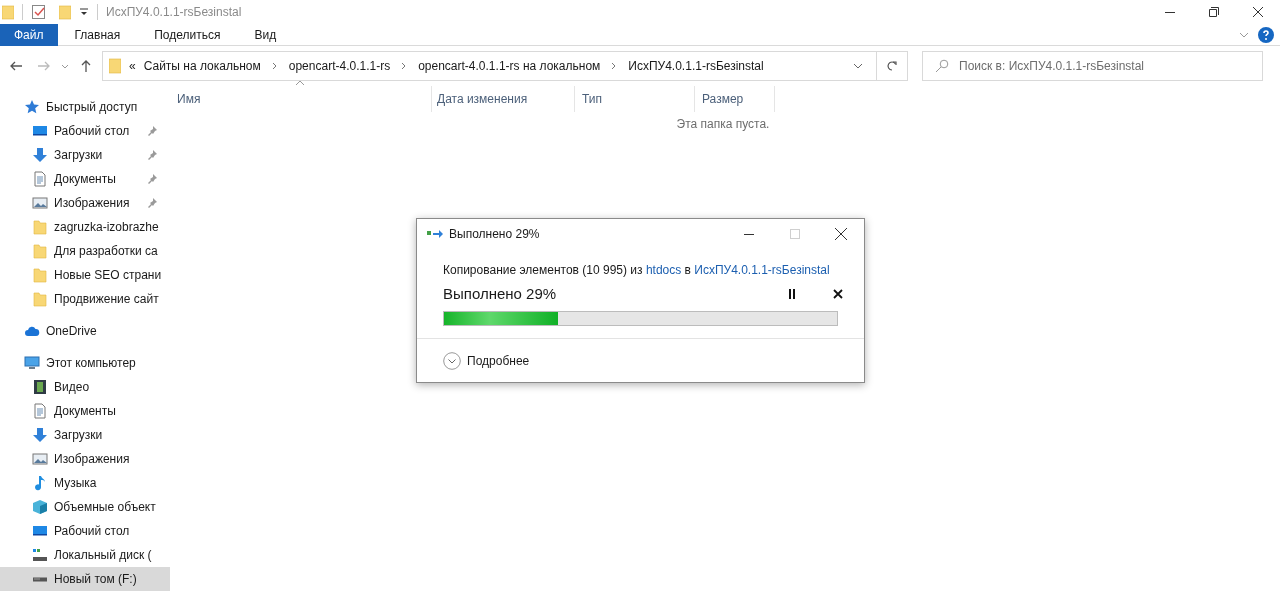  Describe the element at coordinates (435, 234) in the screenshot. I see `copy-icon` at that location.